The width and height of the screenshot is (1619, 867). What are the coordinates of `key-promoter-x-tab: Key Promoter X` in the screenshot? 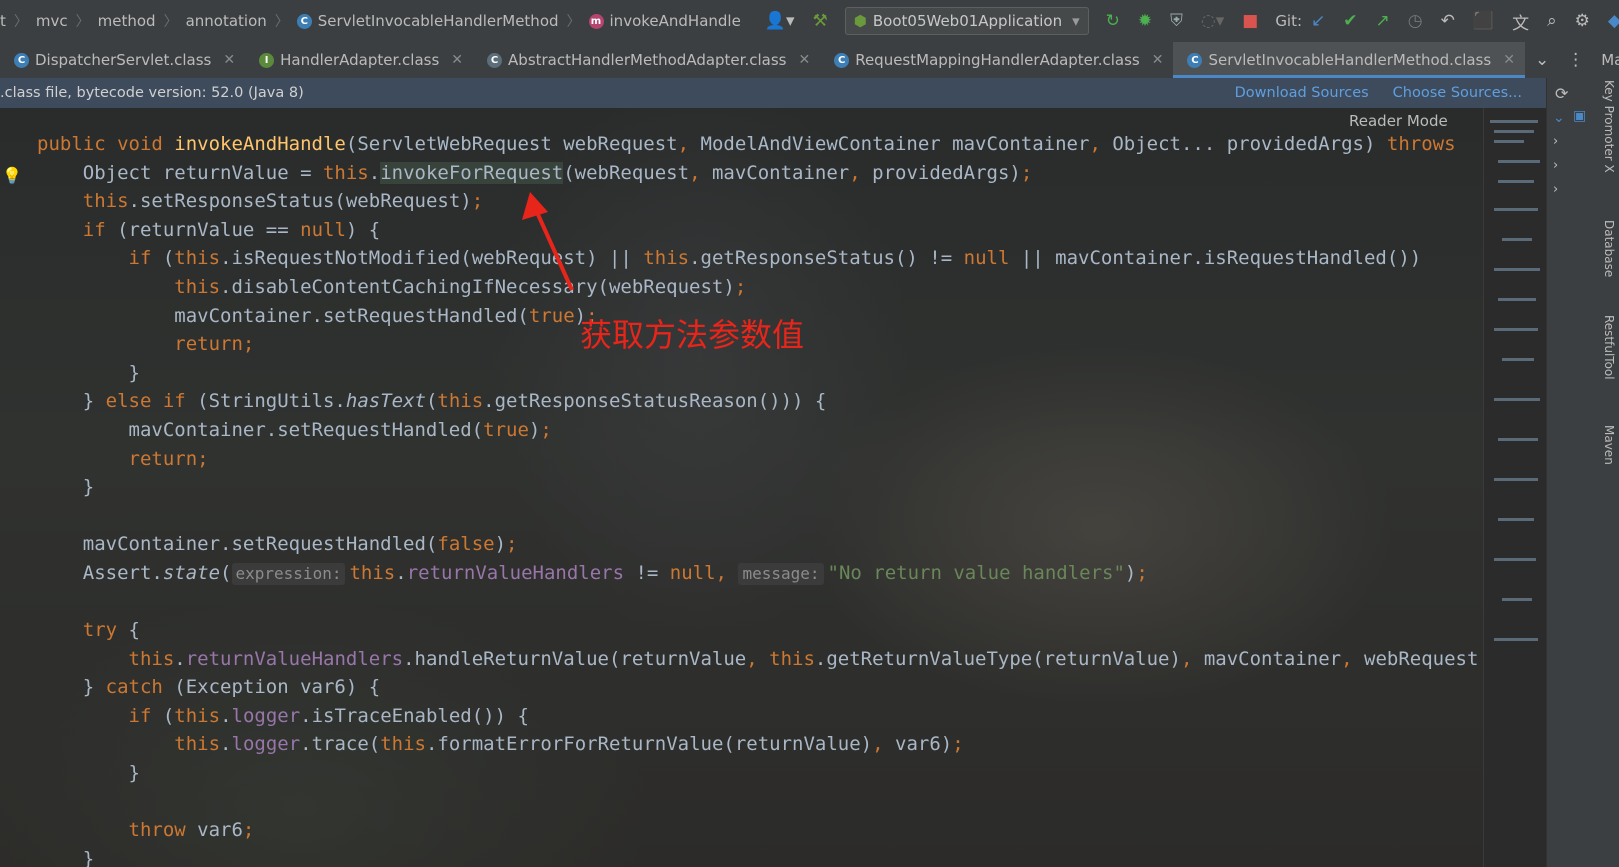 It's located at (1609, 126).